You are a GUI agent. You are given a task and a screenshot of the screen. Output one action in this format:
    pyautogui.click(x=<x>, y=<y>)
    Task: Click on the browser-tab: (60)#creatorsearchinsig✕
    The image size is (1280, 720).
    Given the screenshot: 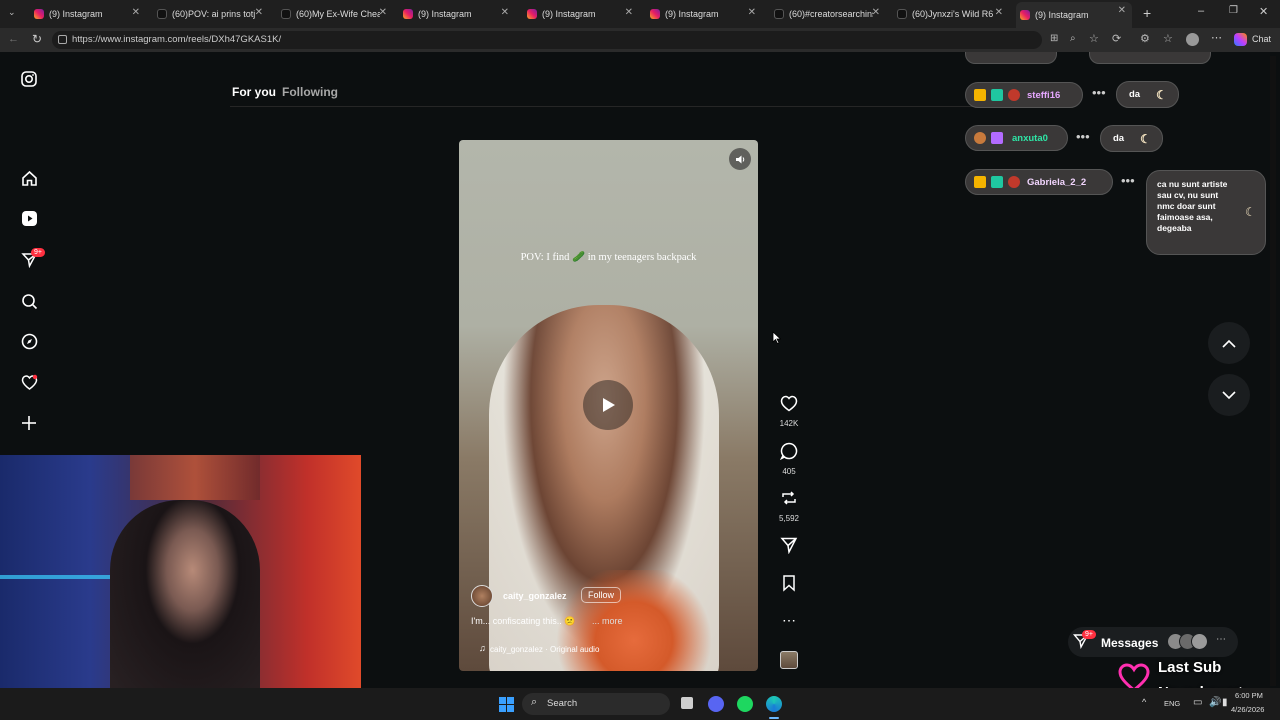 What is the action you would take?
    pyautogui.click(x=828, y=14)
    